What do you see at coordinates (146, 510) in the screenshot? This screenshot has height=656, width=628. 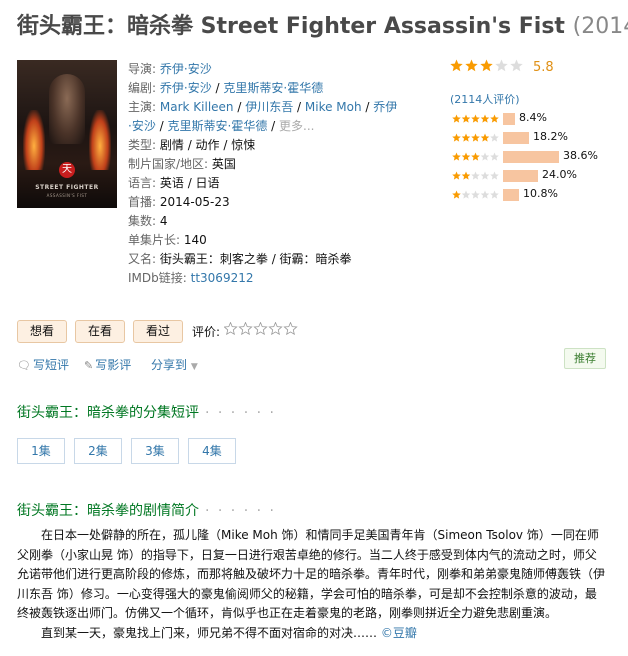 I see `synopsis-heading: 街头霸王：暗杀拳的剧情简介 · · · · · ·` at bounding box center [146, 510].